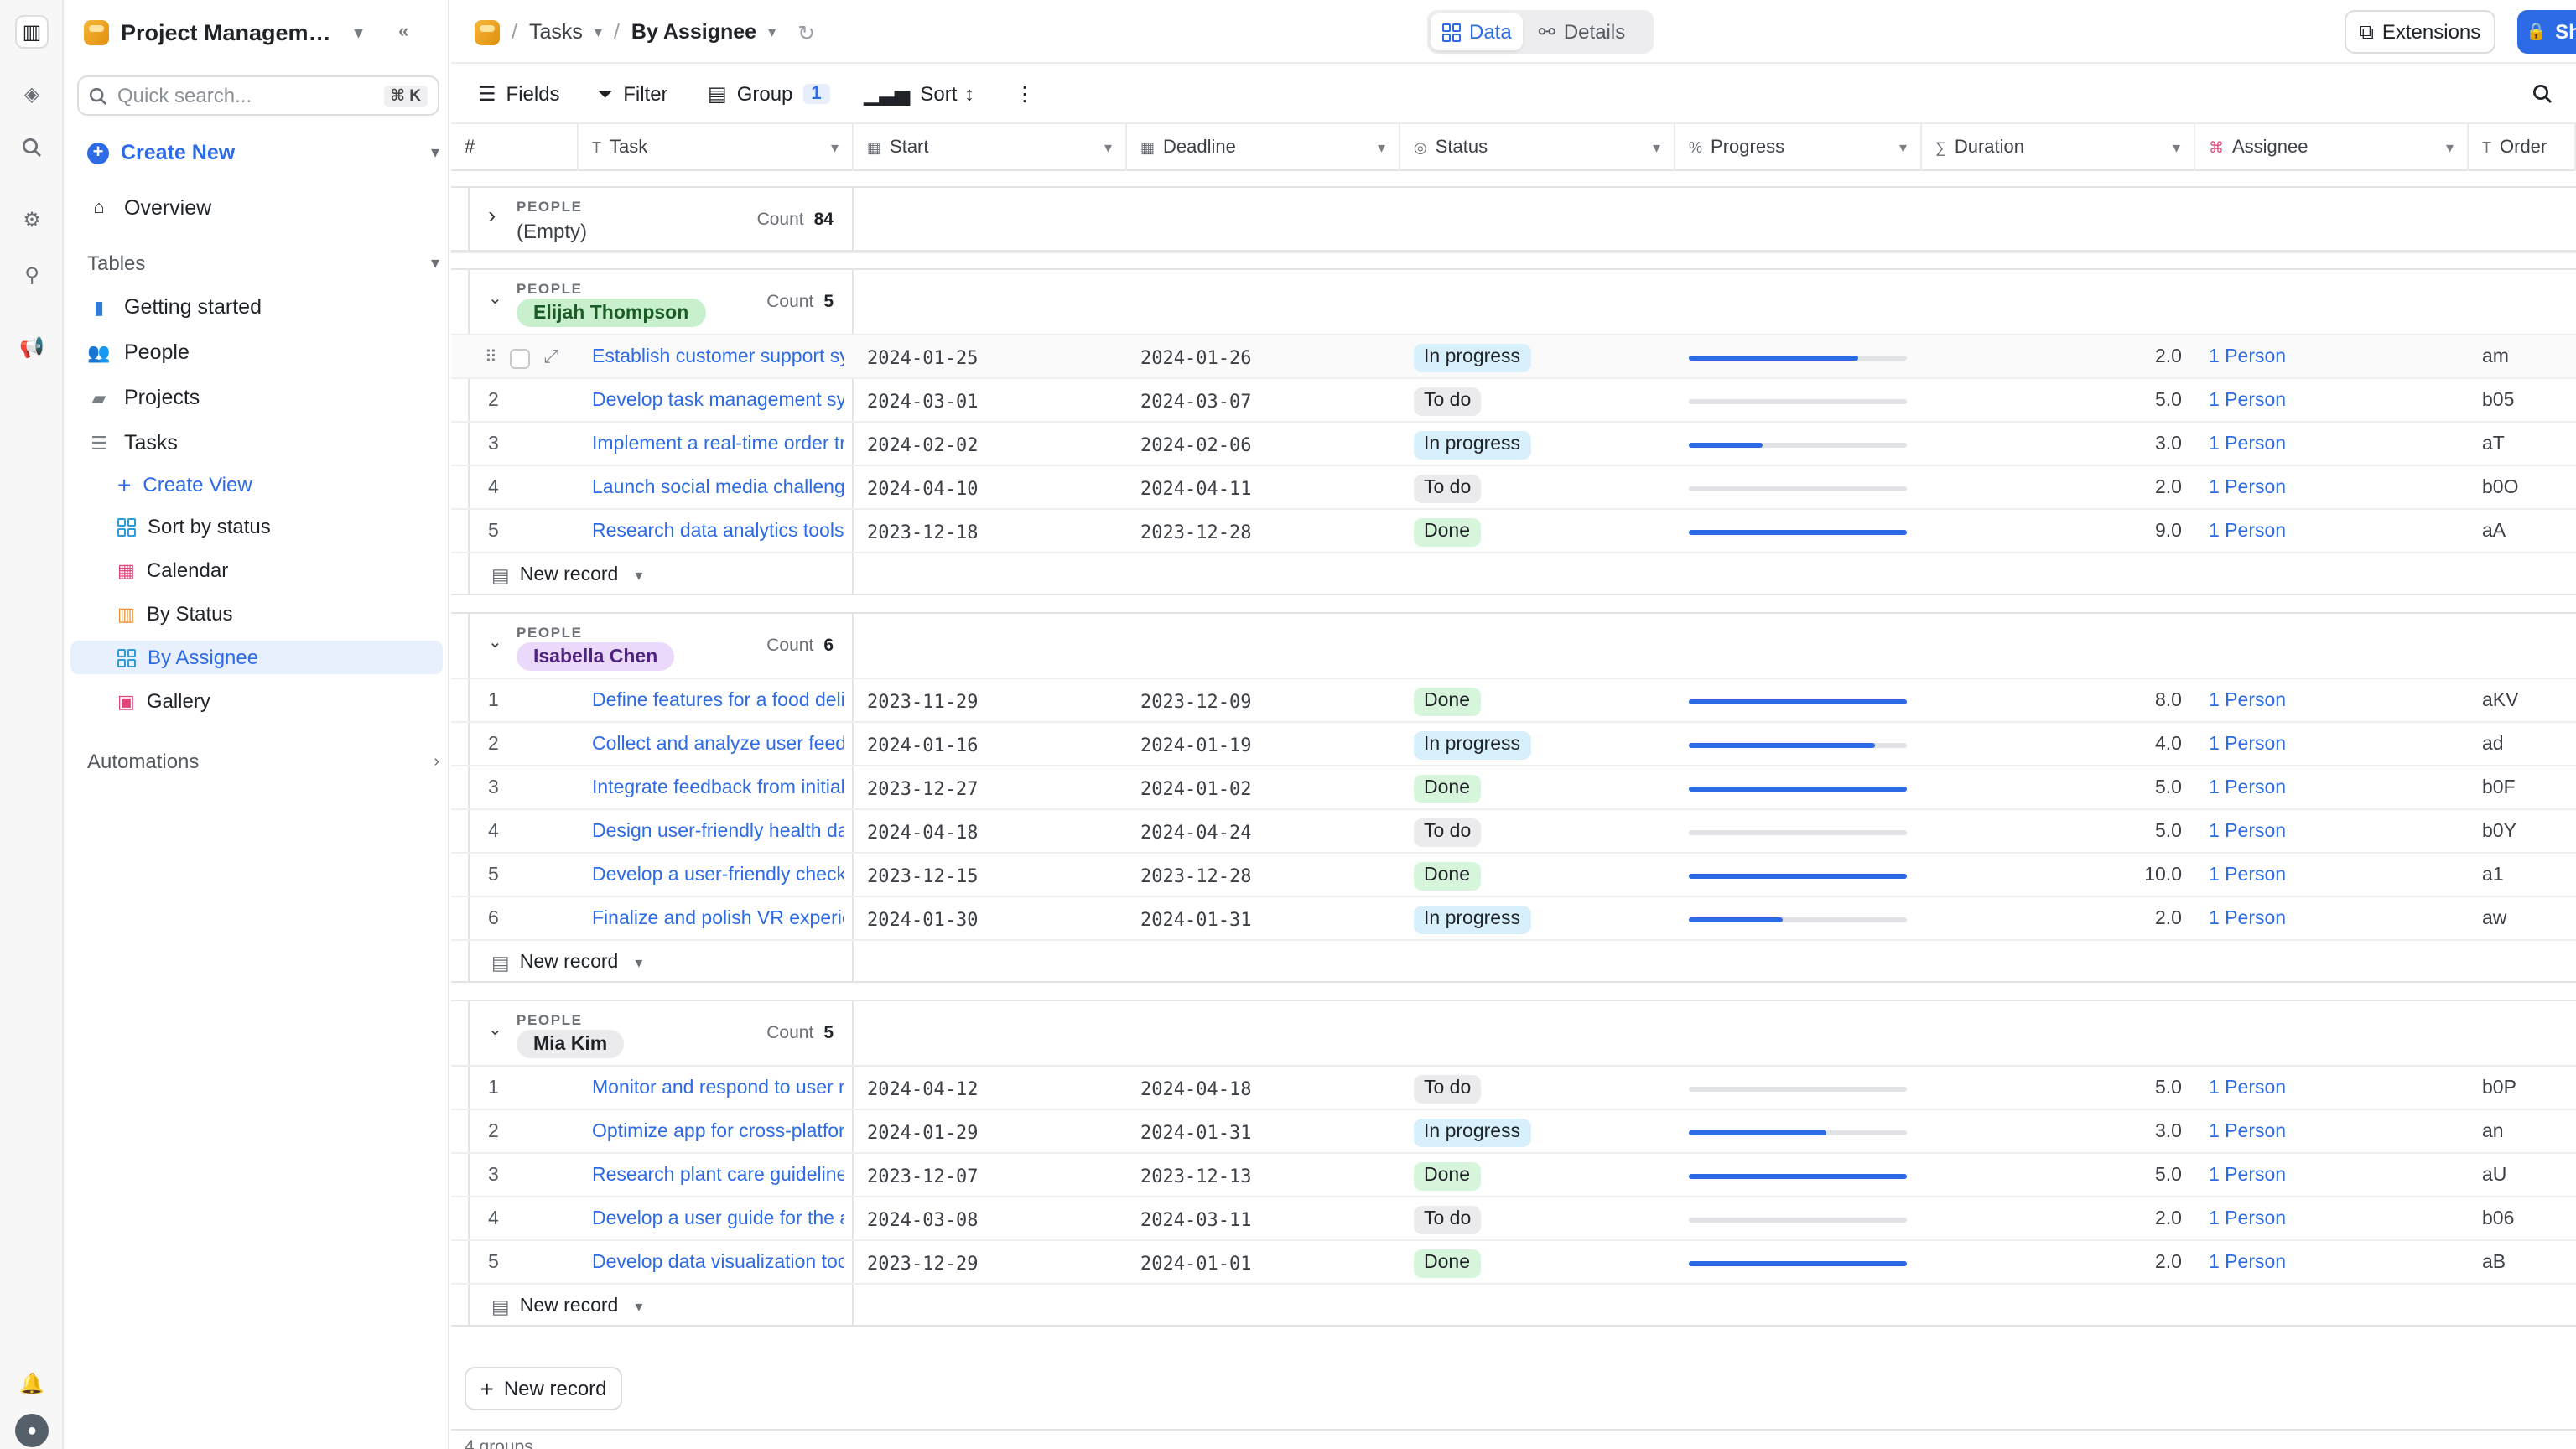 The image size is (2576, 1449). I want to click on deadline-cell: 2024-01-02, so click(1266, 788).